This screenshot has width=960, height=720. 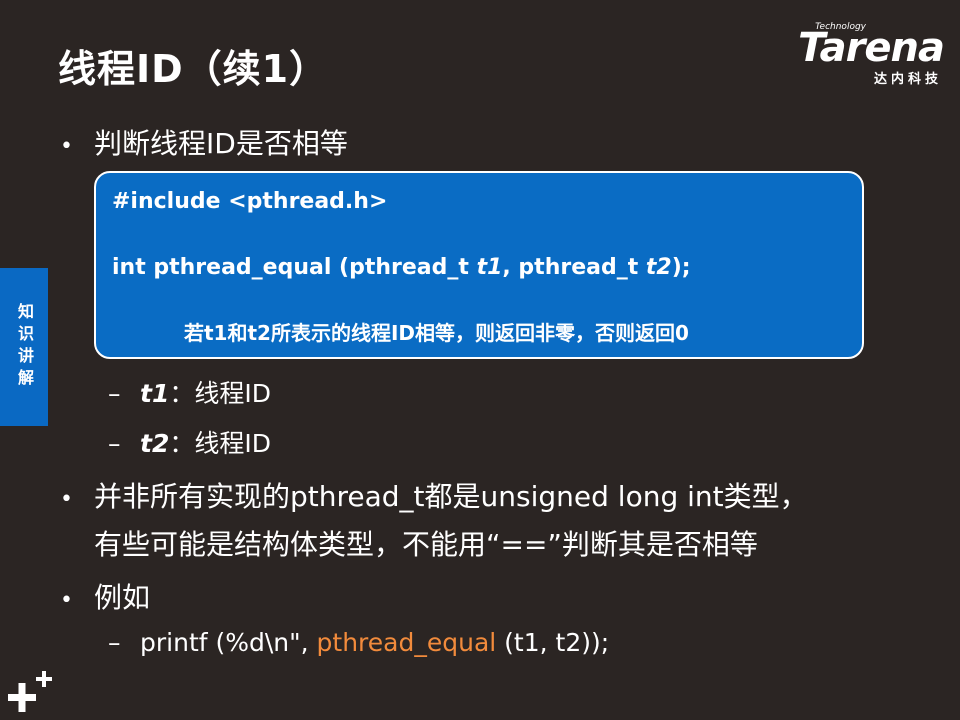 I want to click on example-func: pthread_equal, so click(x=406, y=642).